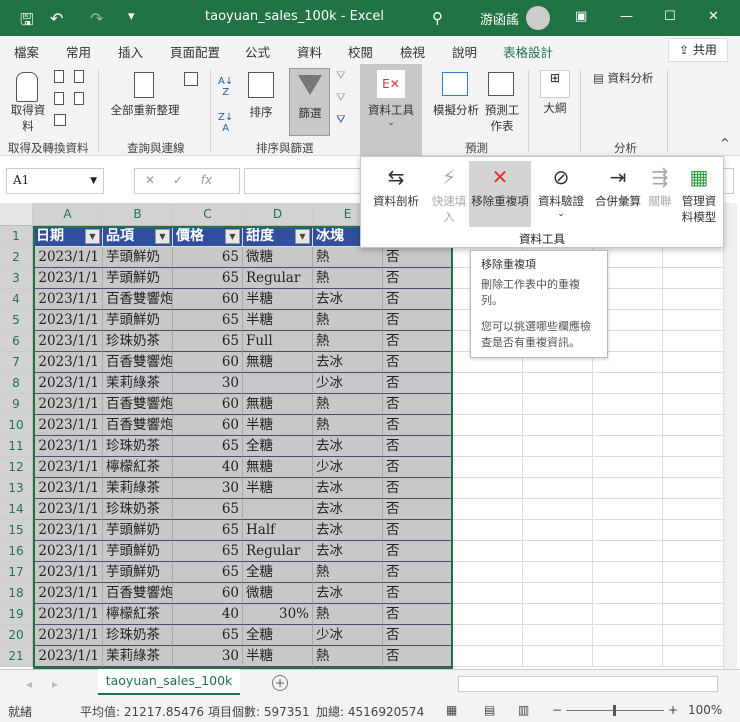  I want to click on close-icon: ✕, so click(713, 16).